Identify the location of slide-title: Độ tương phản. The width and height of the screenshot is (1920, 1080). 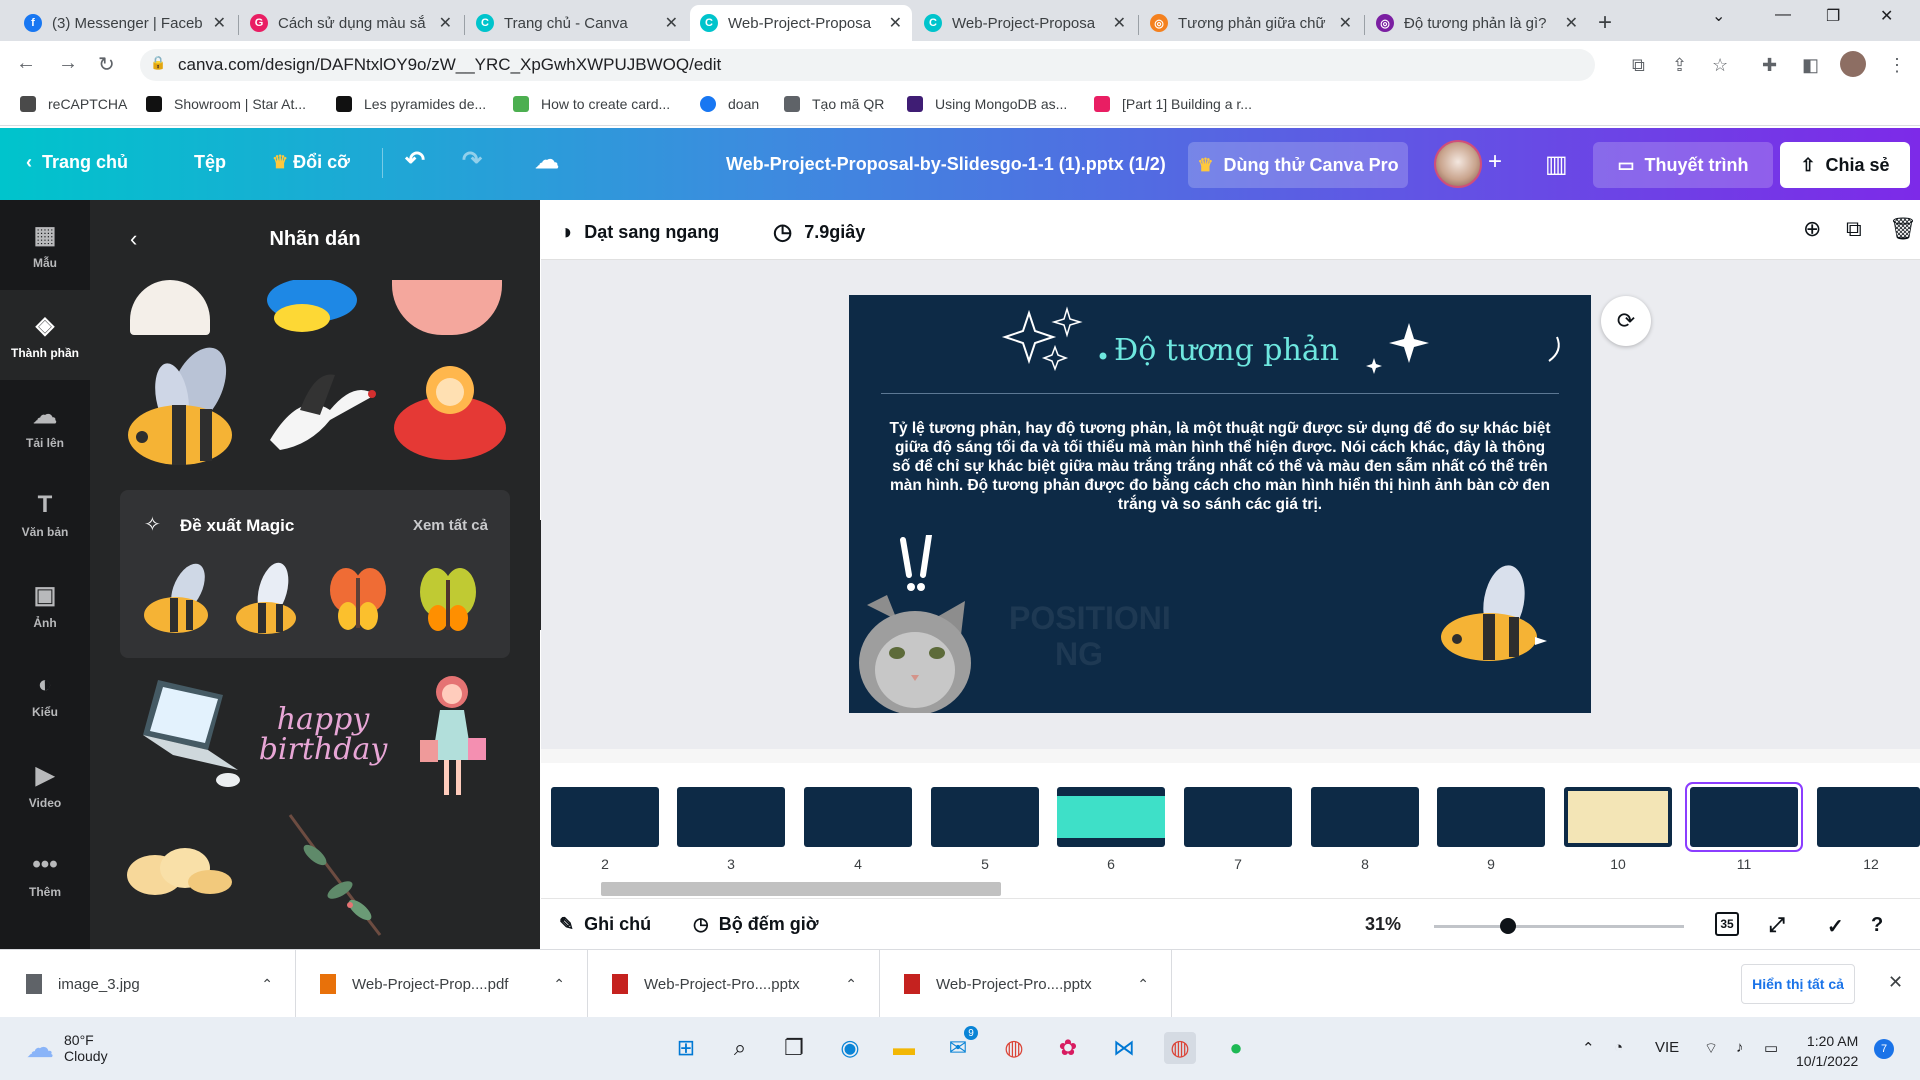
(1226, 350).